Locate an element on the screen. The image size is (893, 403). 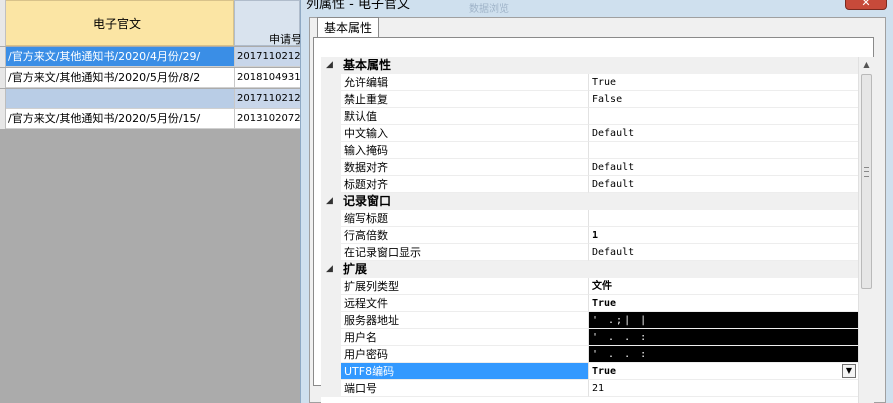
property-name: 远程文件 is located at coordinates (465, 303).